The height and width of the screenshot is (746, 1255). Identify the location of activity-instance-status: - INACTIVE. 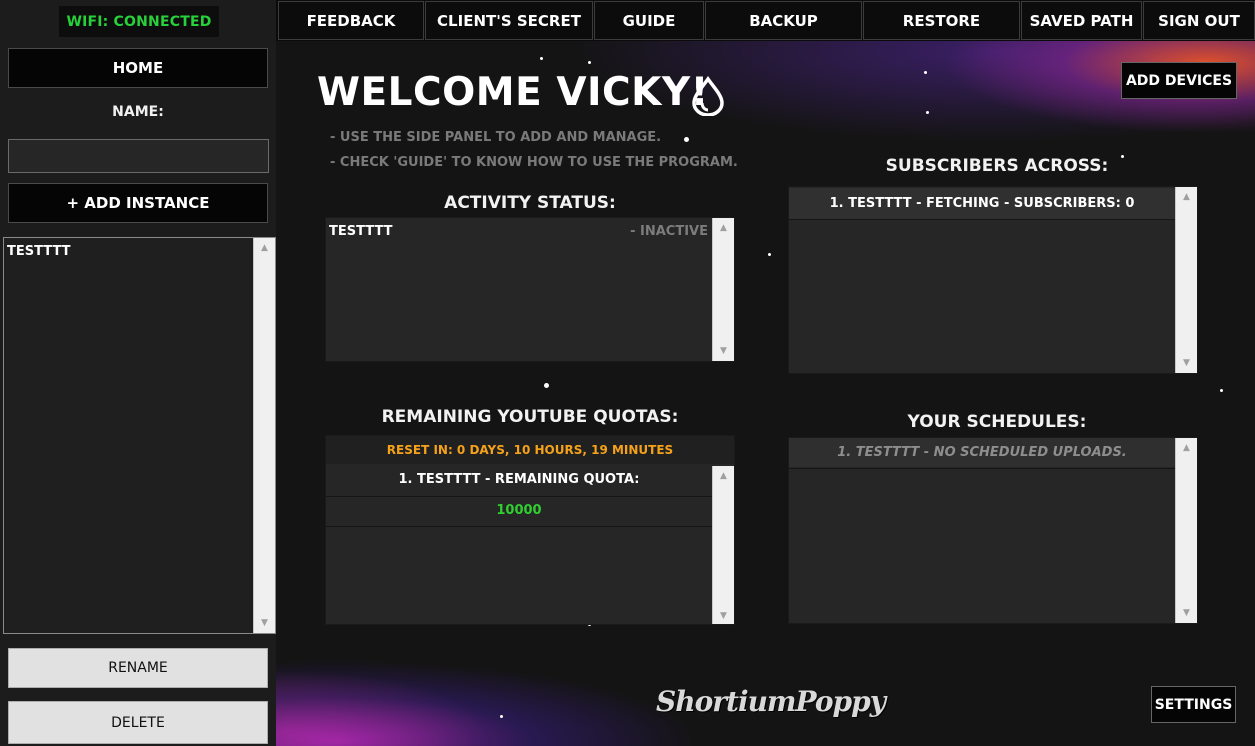
(669, 231).